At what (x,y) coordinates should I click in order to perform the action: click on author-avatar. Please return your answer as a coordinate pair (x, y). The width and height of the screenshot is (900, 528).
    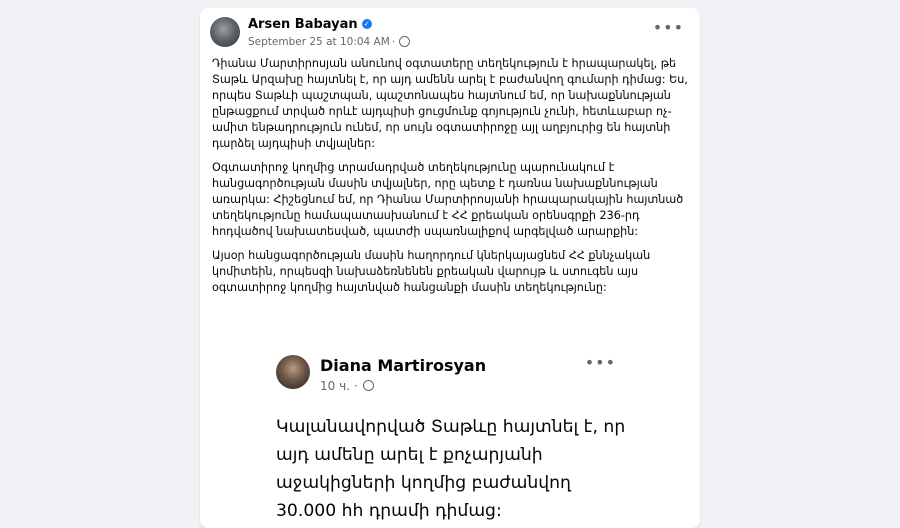
    Looking at the image, I should click on (225, 32).